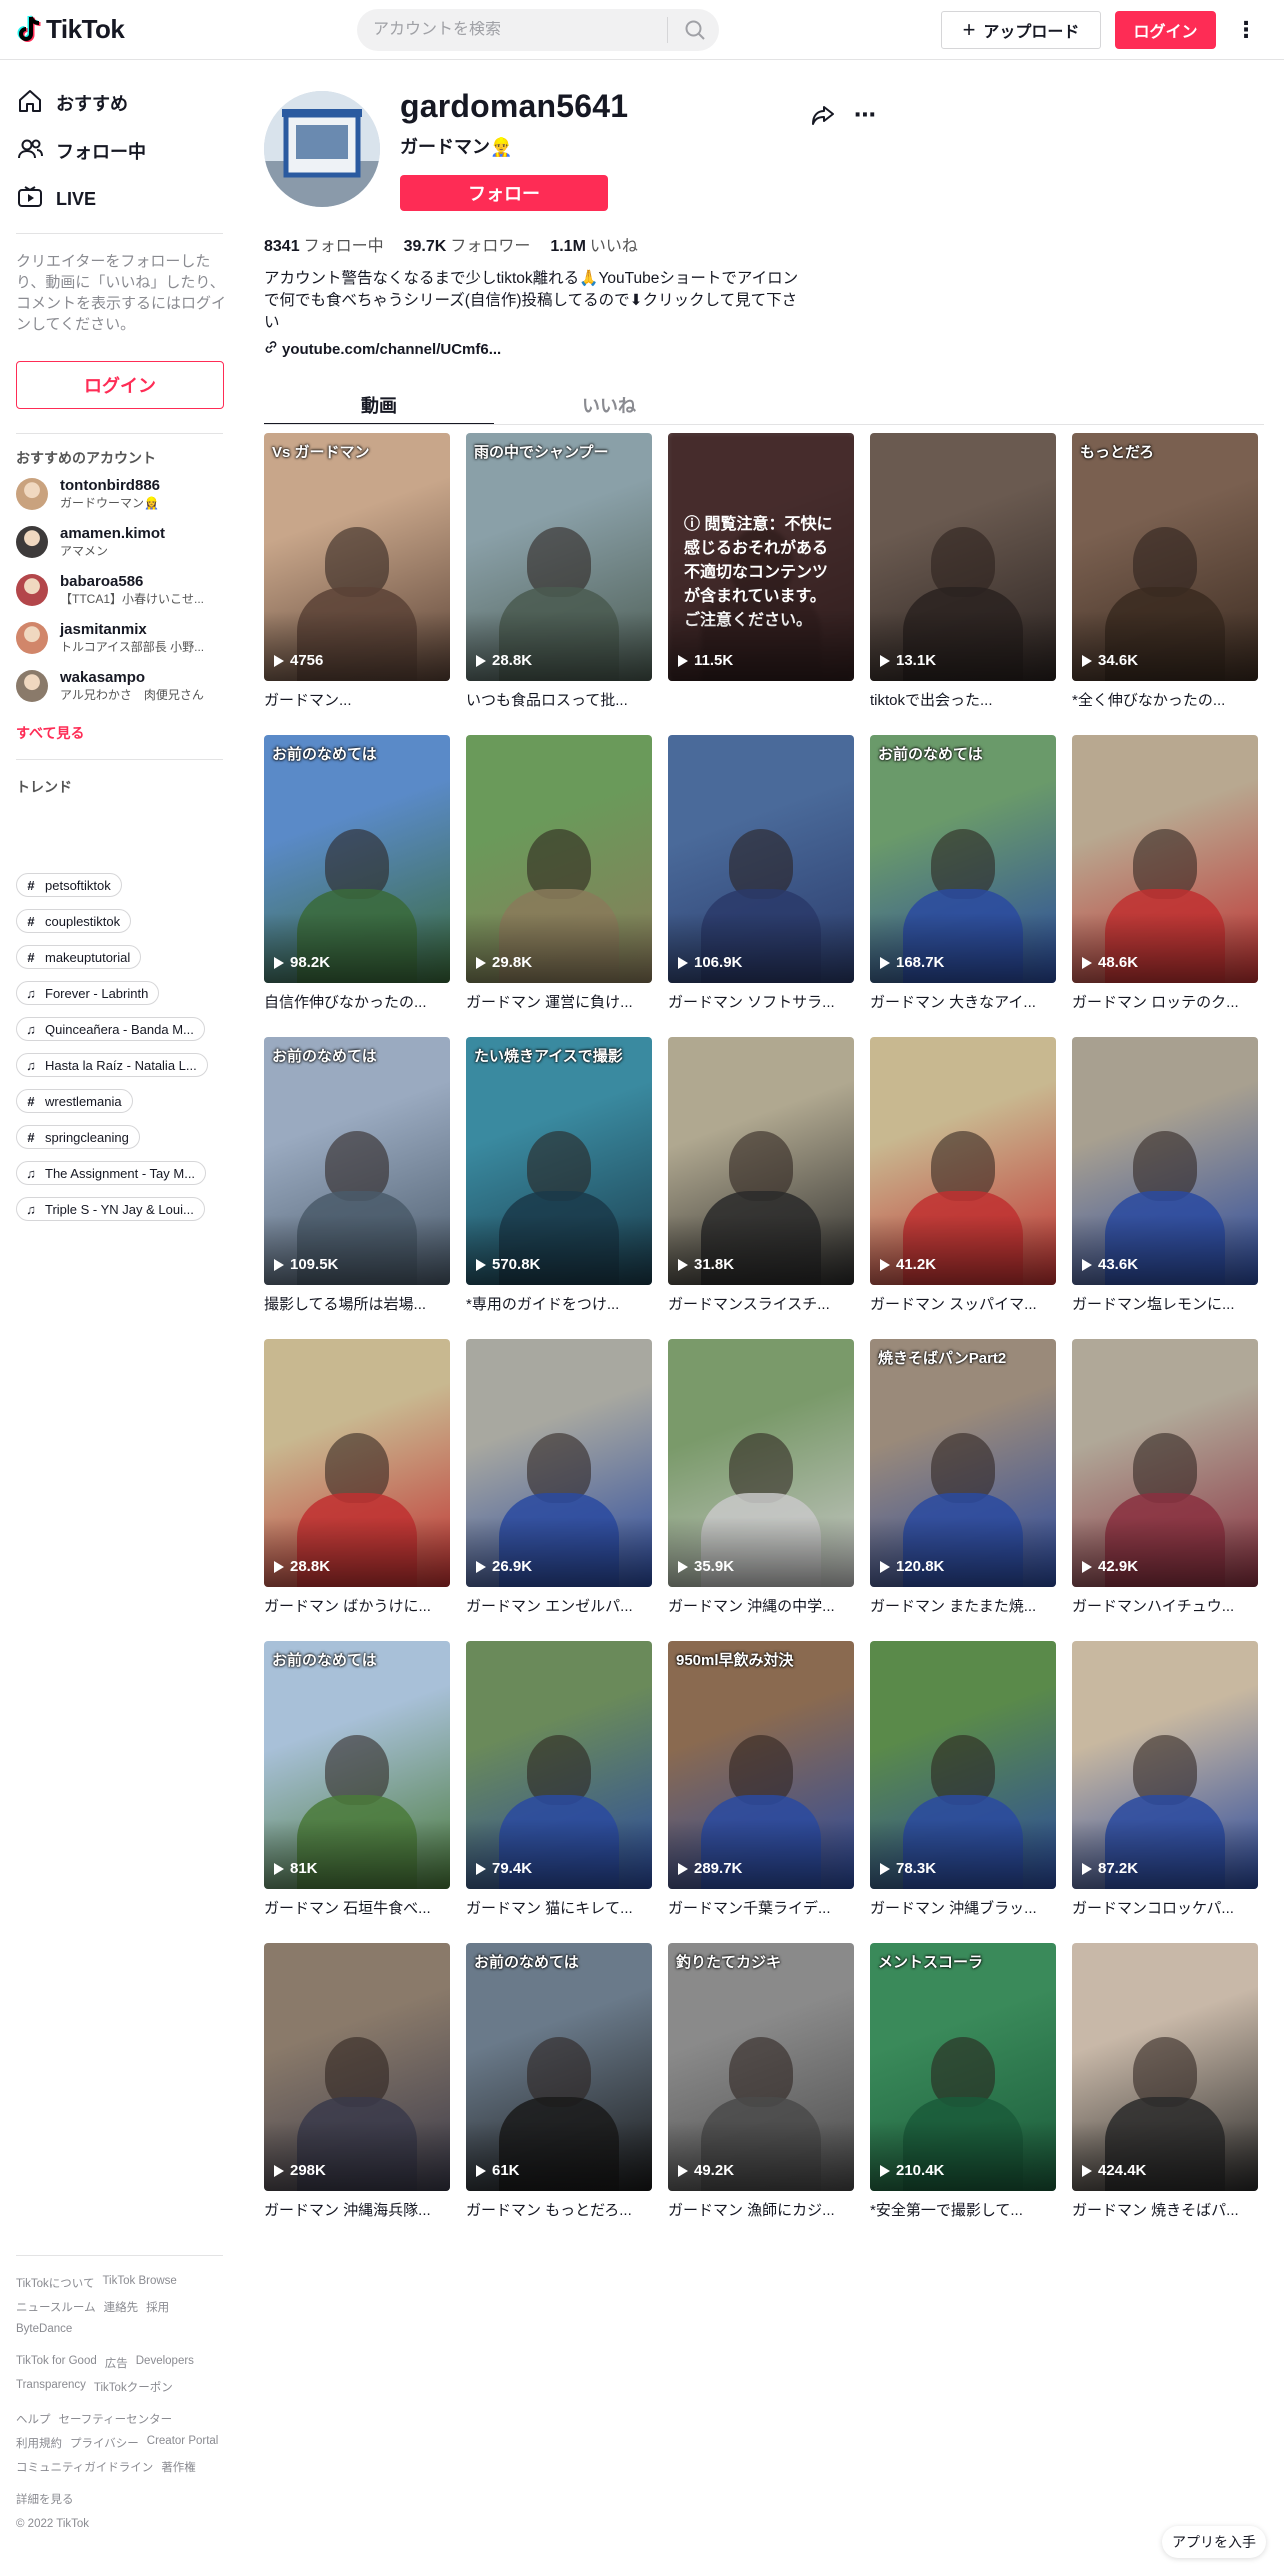 The width and height of the screenshot is (1284, 2568). I want to click on nav-live: LIVE, so click(56, 199).